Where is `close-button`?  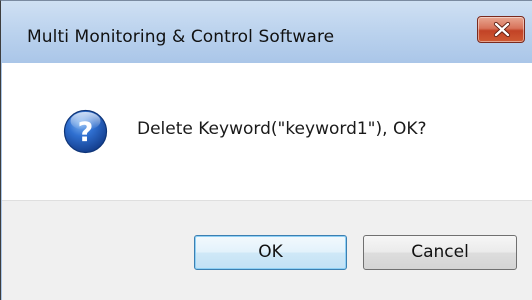 close-button is located at coordinates (501, 29).